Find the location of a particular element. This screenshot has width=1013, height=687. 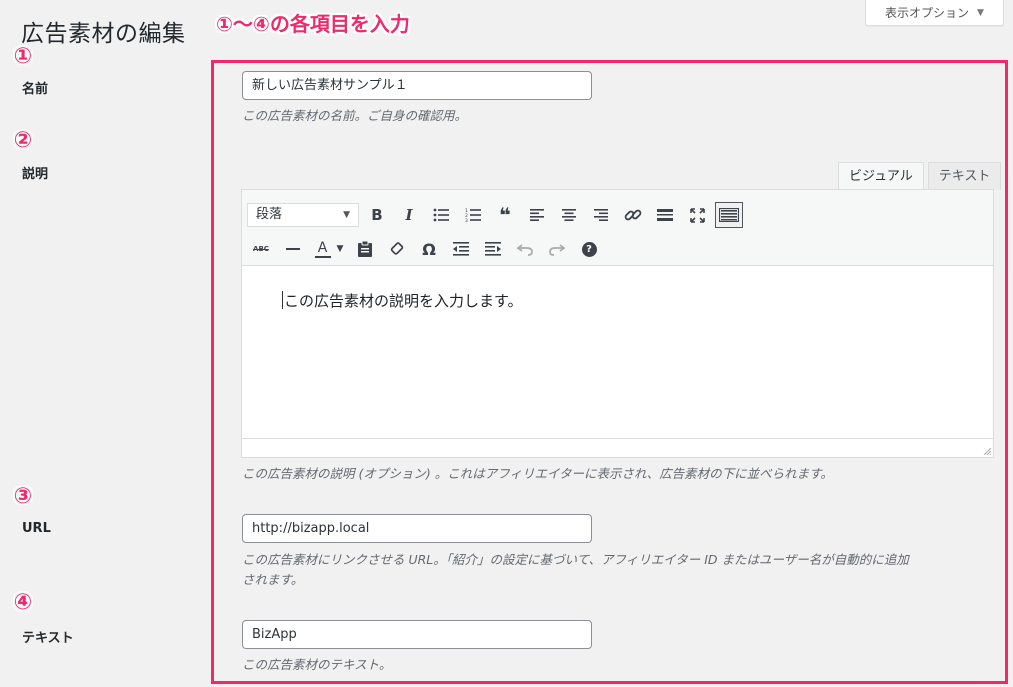

text-input: BizApp is located at coordinates (417, 634).